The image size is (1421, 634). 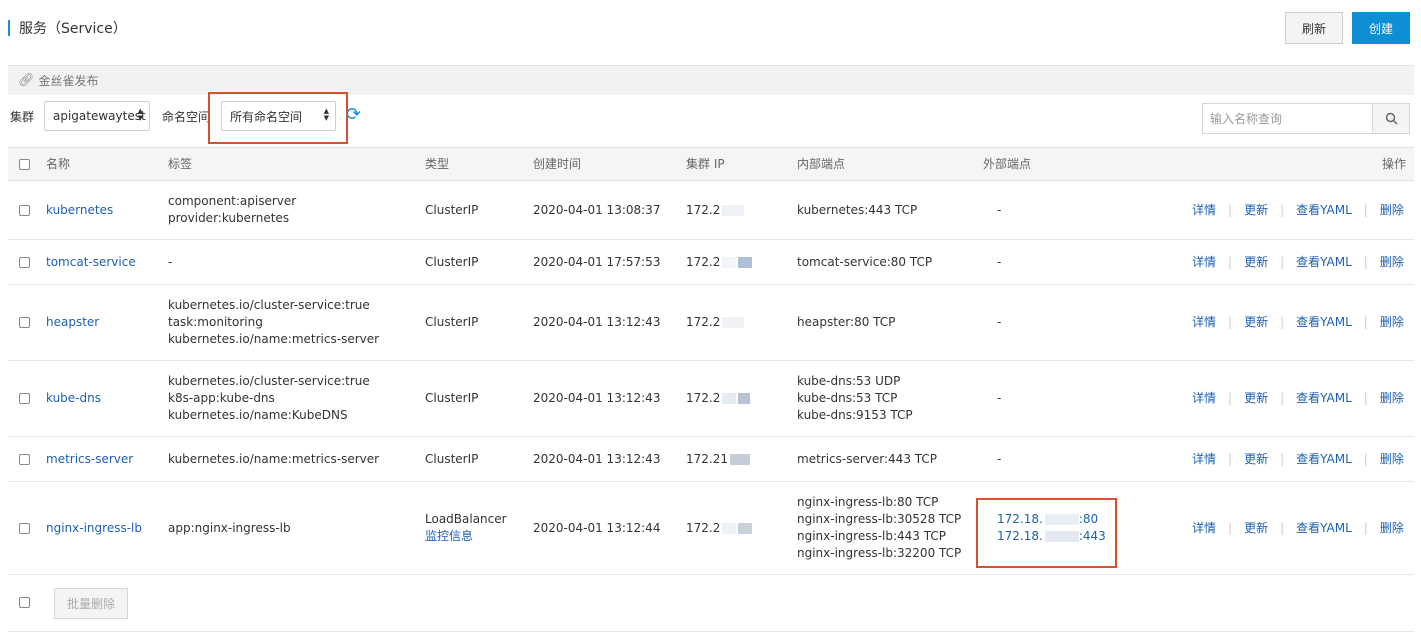 I want to click on title-accent-bar, so click(x=9, y=28).